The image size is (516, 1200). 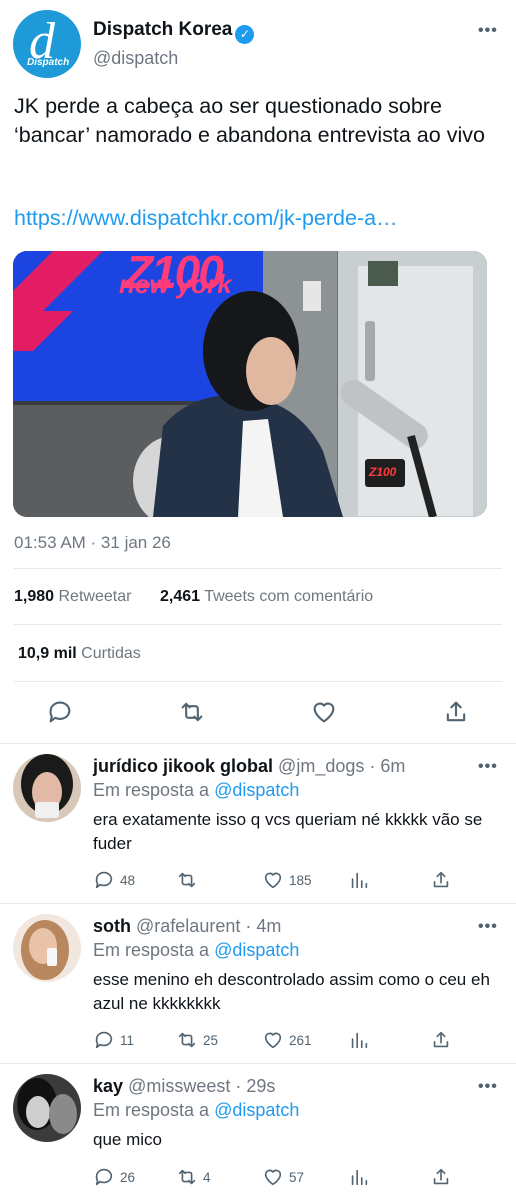 I want to click on reply-author-name: jurídico jikook global, so click(x=183, y=766).